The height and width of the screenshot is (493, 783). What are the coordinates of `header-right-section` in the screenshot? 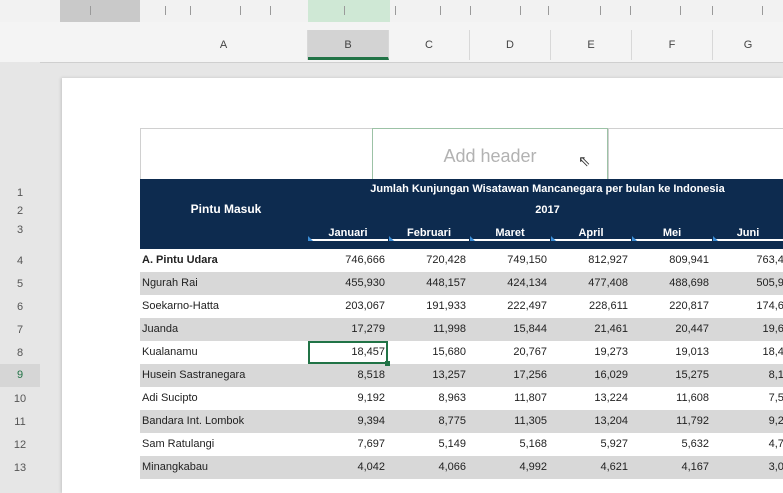 It's located at (695, 153).